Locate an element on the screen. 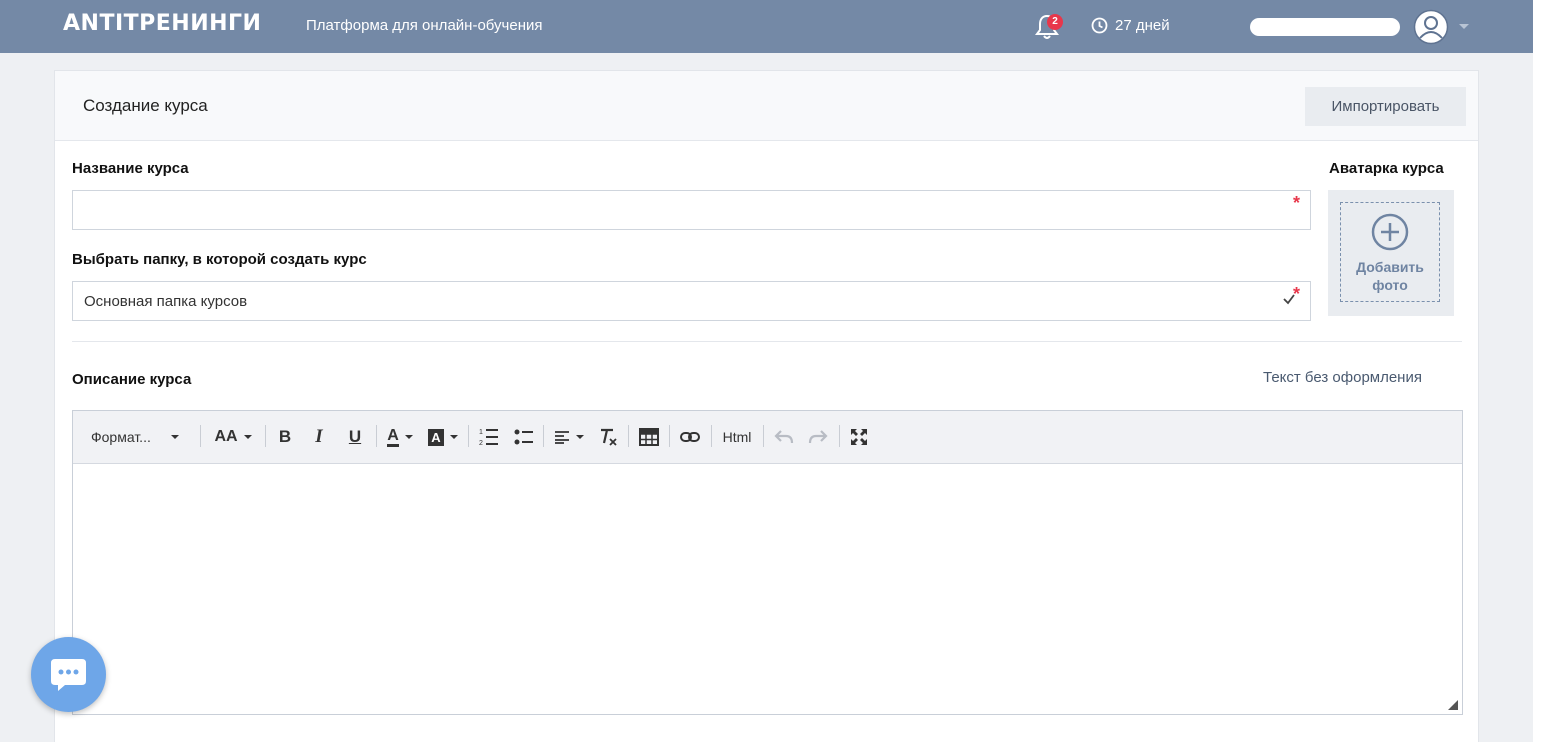 This screenshot has width=1550, height=742. tagline: Платформа для онлайн-обучения is located at coordinates (424, 25).